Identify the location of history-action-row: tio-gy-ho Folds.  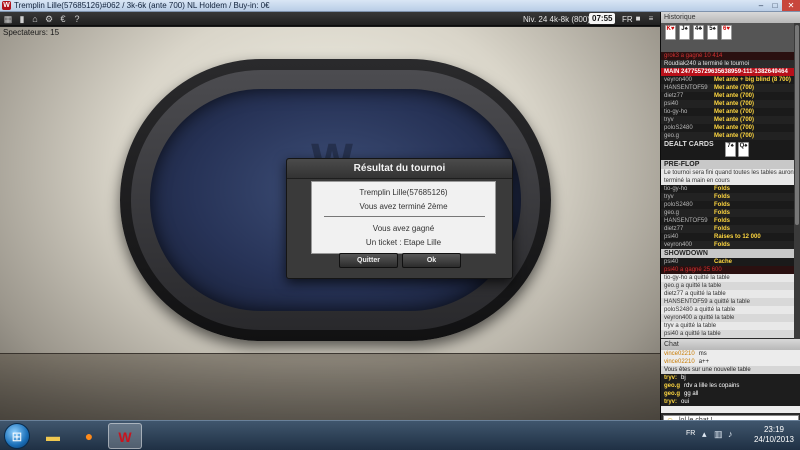
(730, 189).